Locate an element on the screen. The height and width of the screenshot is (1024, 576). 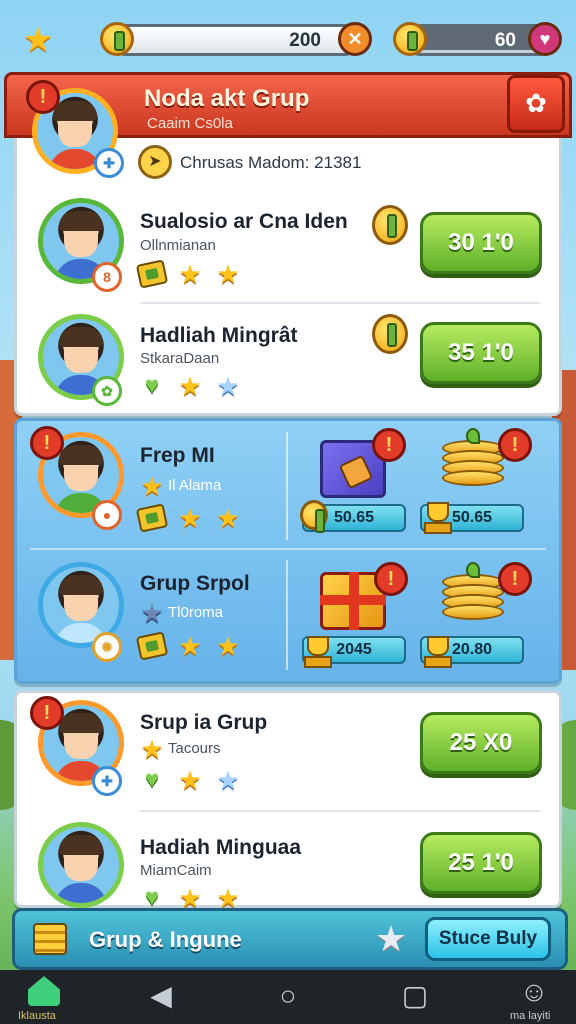
coin-stack-icon is located at coordinates (50, 939).